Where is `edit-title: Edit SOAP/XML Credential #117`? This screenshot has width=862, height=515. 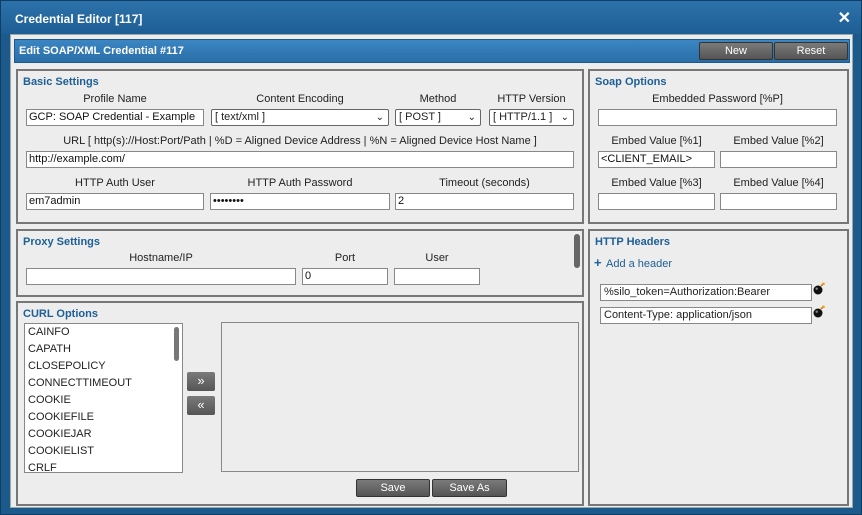 edit-title: Edit SOAP/XML Credential #117 is located at coordinates (101, 51).